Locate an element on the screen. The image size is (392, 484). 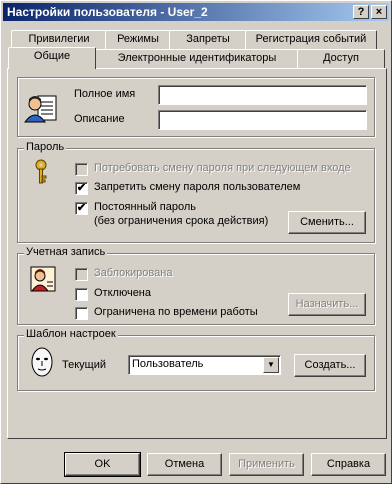
help-button: Справка is located at coordinates (348, 464).